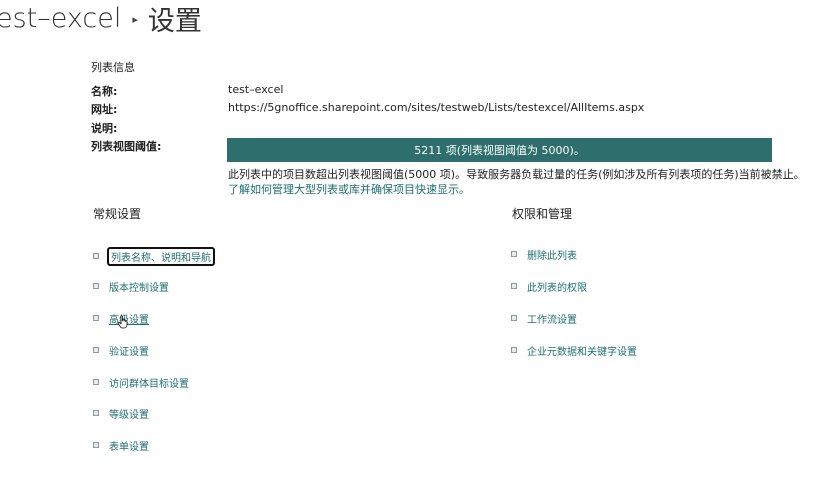 The image size is (837, 491). What do you see at coordinates (161, 256) in the screenshot?
I see `link-label: 列表名称、说明和导航` at bounding box center [161, 256].